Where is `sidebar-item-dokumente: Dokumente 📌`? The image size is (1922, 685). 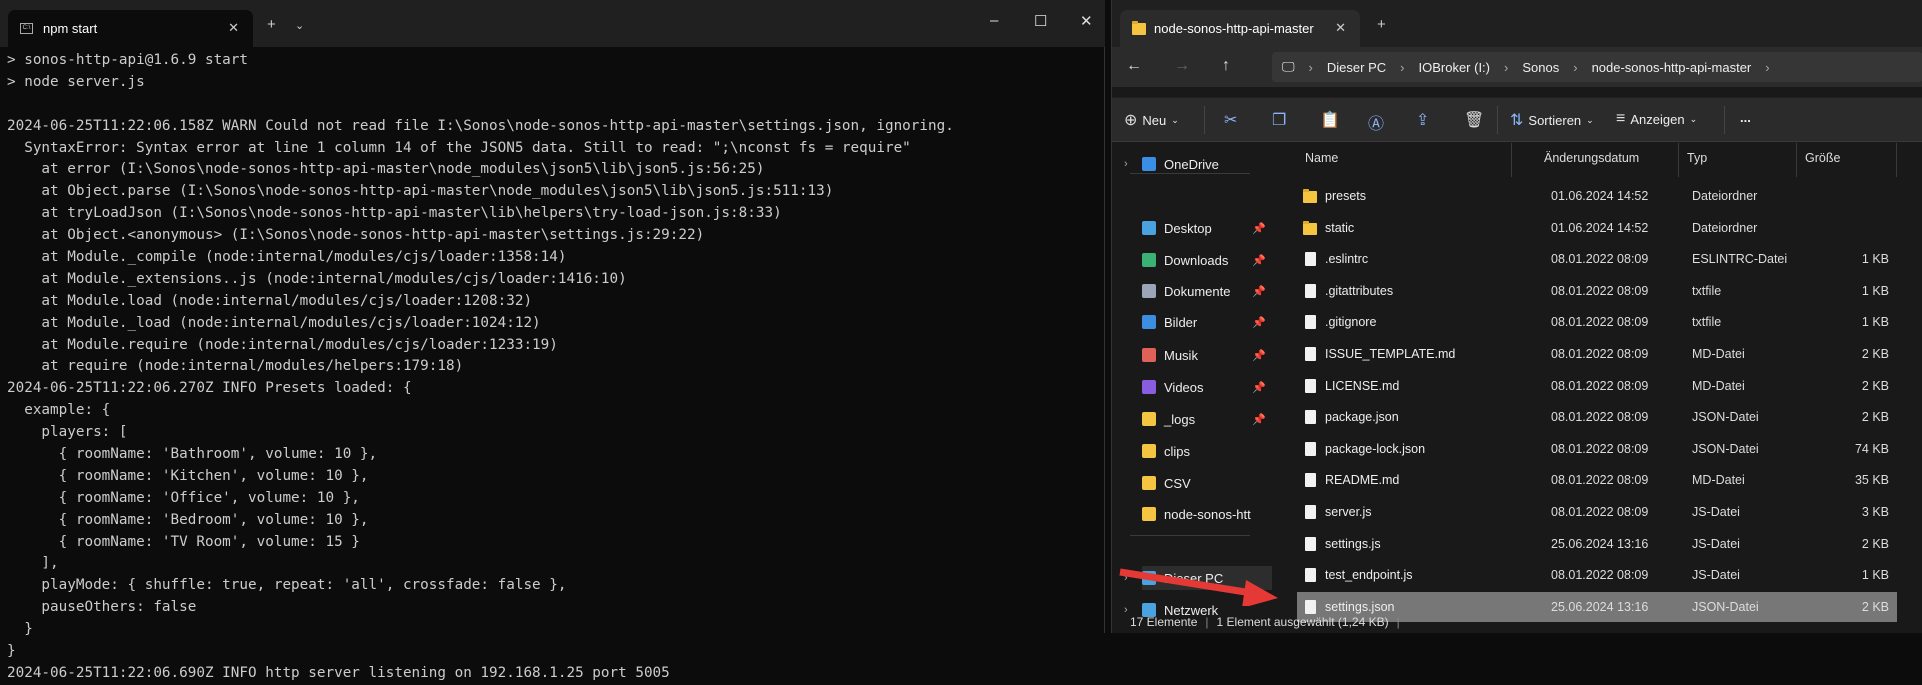 sidebar-item-dokumente: Dokumente 📌 is located at coordinates (1207, 291).